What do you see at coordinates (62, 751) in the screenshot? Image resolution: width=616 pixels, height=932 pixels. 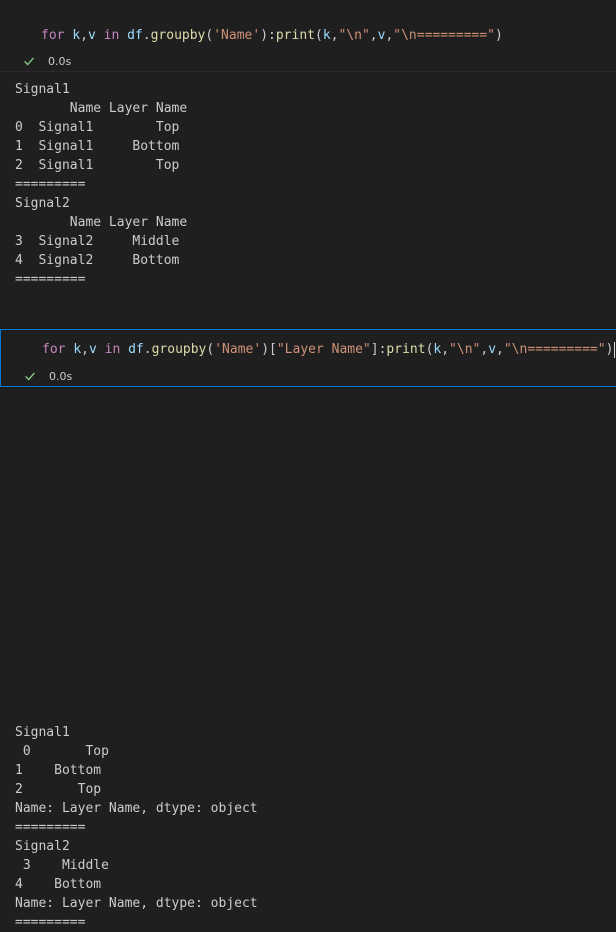 I see `output-line: 0 Top` at bounding box center [62, 751].